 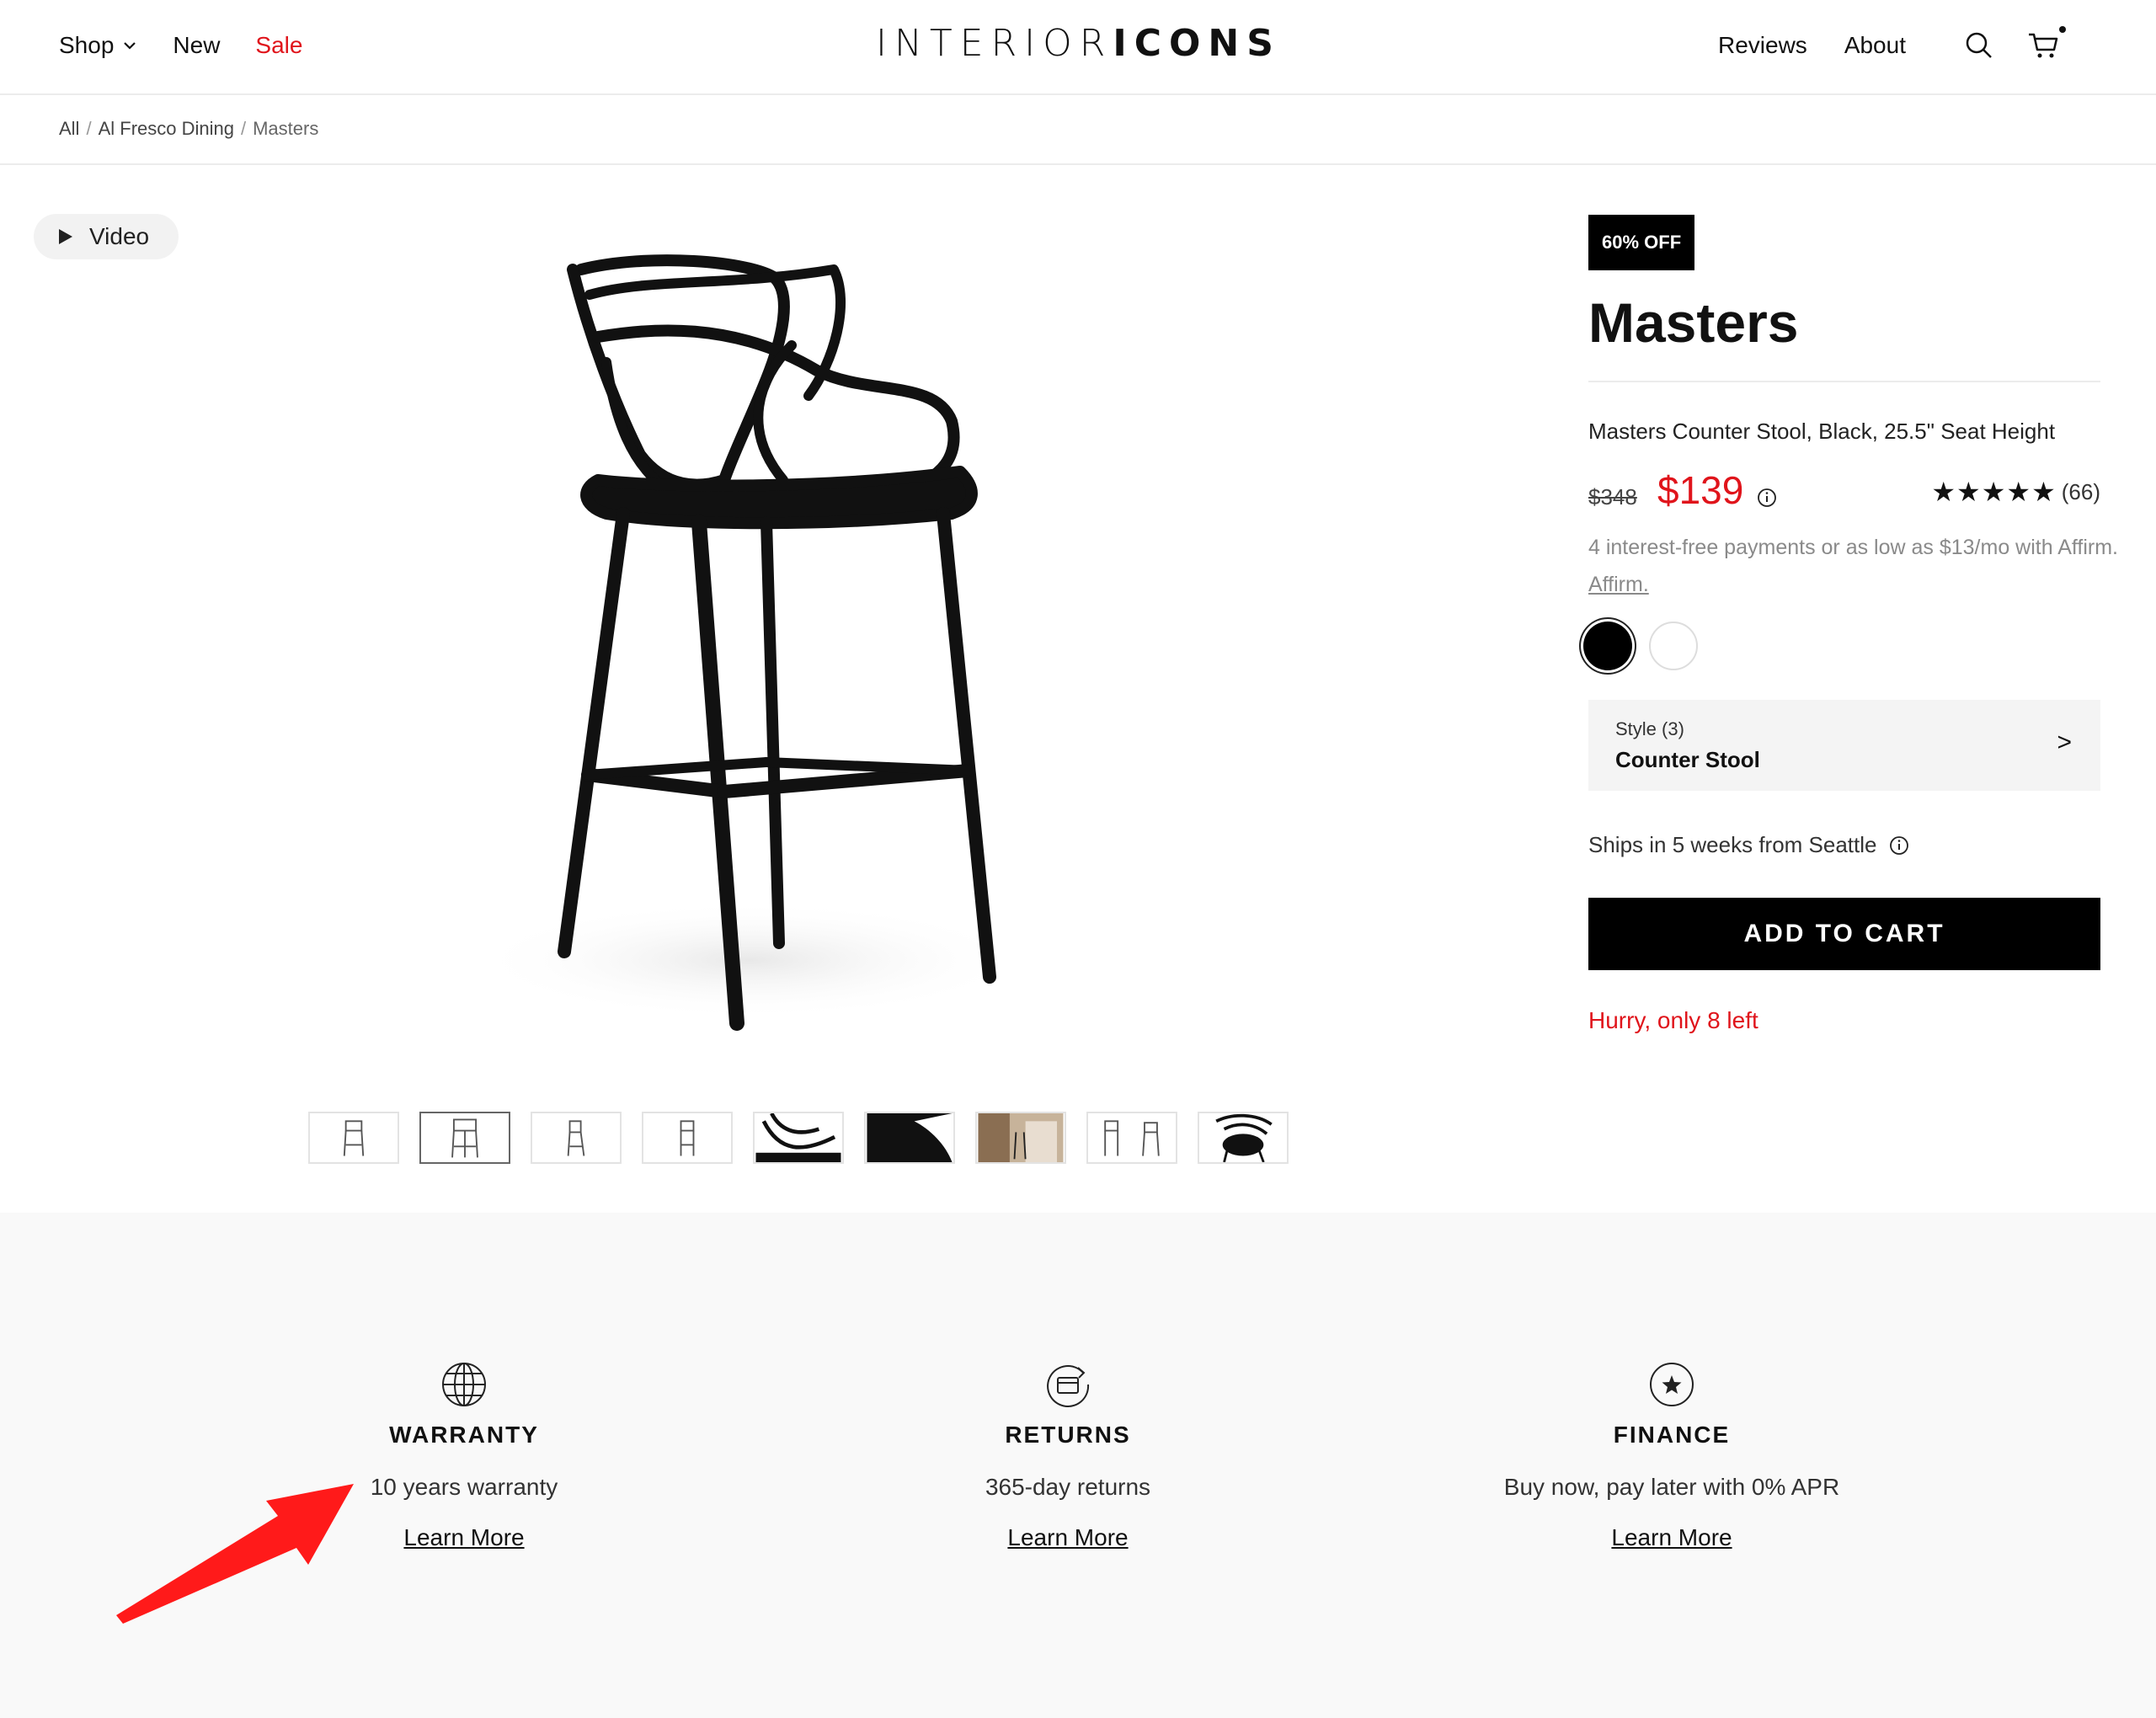 What do you see at coordinates (2064, 742) in the screenshot?
I see `chevron-right-icon: >` at bounding box center [2064, 742].